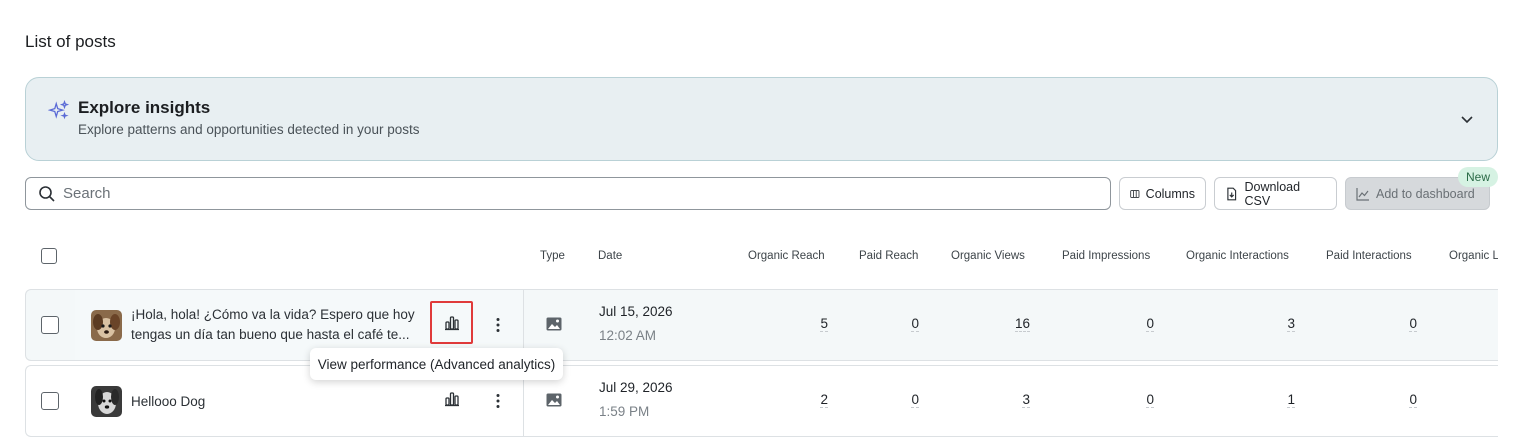  Describe the element at coordinates (1467, 119) in the screenshot. I see `chevron-down-icon` at that location.